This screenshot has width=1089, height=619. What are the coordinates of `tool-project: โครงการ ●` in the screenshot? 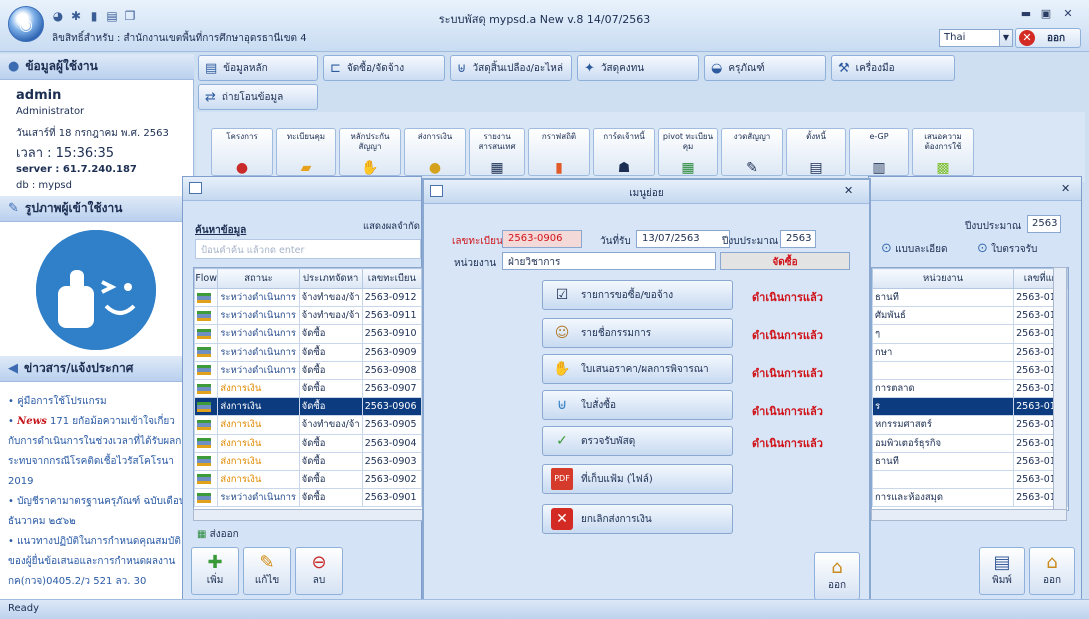 It's located at (242, 152).